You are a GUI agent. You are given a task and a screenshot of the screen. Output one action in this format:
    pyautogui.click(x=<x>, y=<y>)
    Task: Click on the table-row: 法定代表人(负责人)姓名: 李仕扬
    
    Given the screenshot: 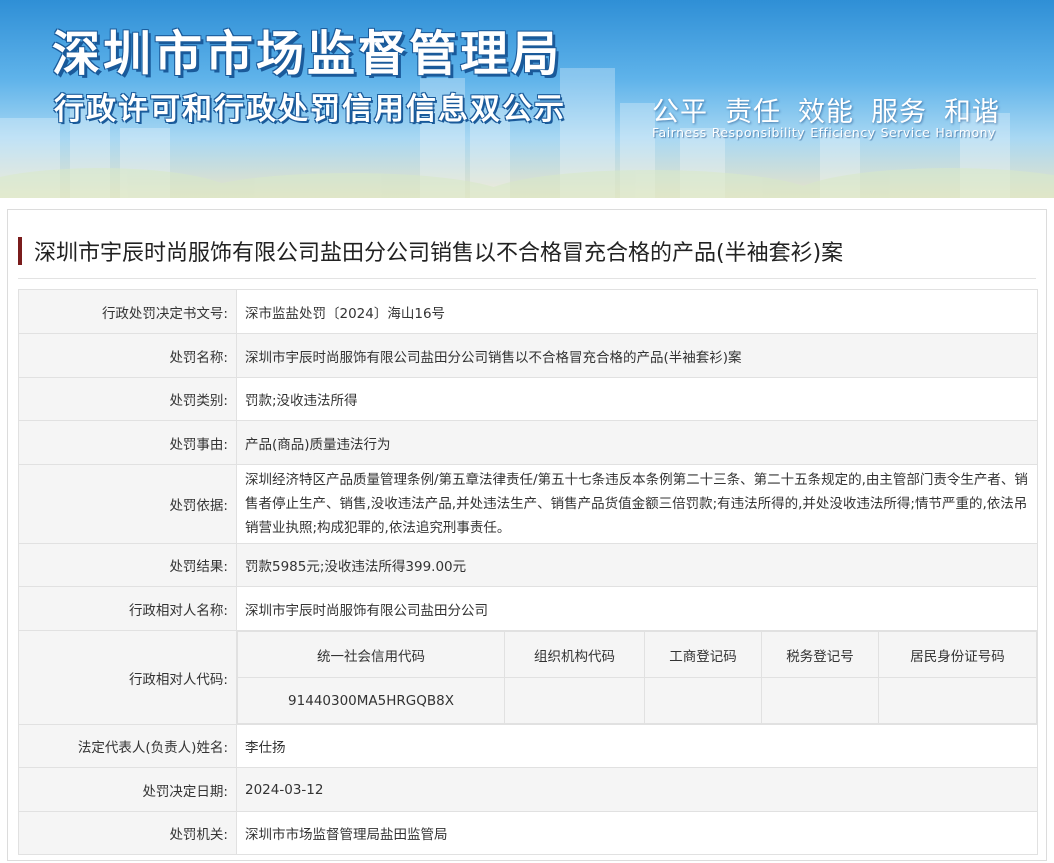 What is the action you would take?
    pyautogui.click(x=528, y=746)
    